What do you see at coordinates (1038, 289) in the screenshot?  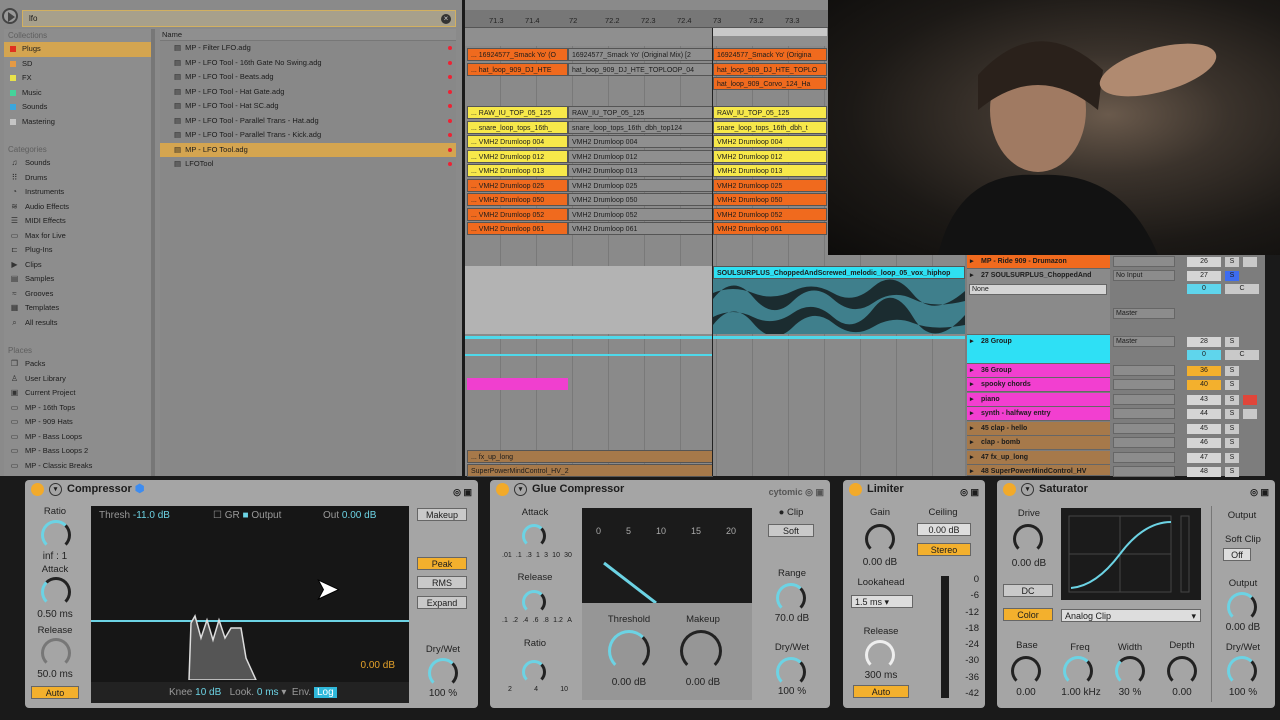 I see `input-channel-dropdown: None` at bounding box center [1038, 289].